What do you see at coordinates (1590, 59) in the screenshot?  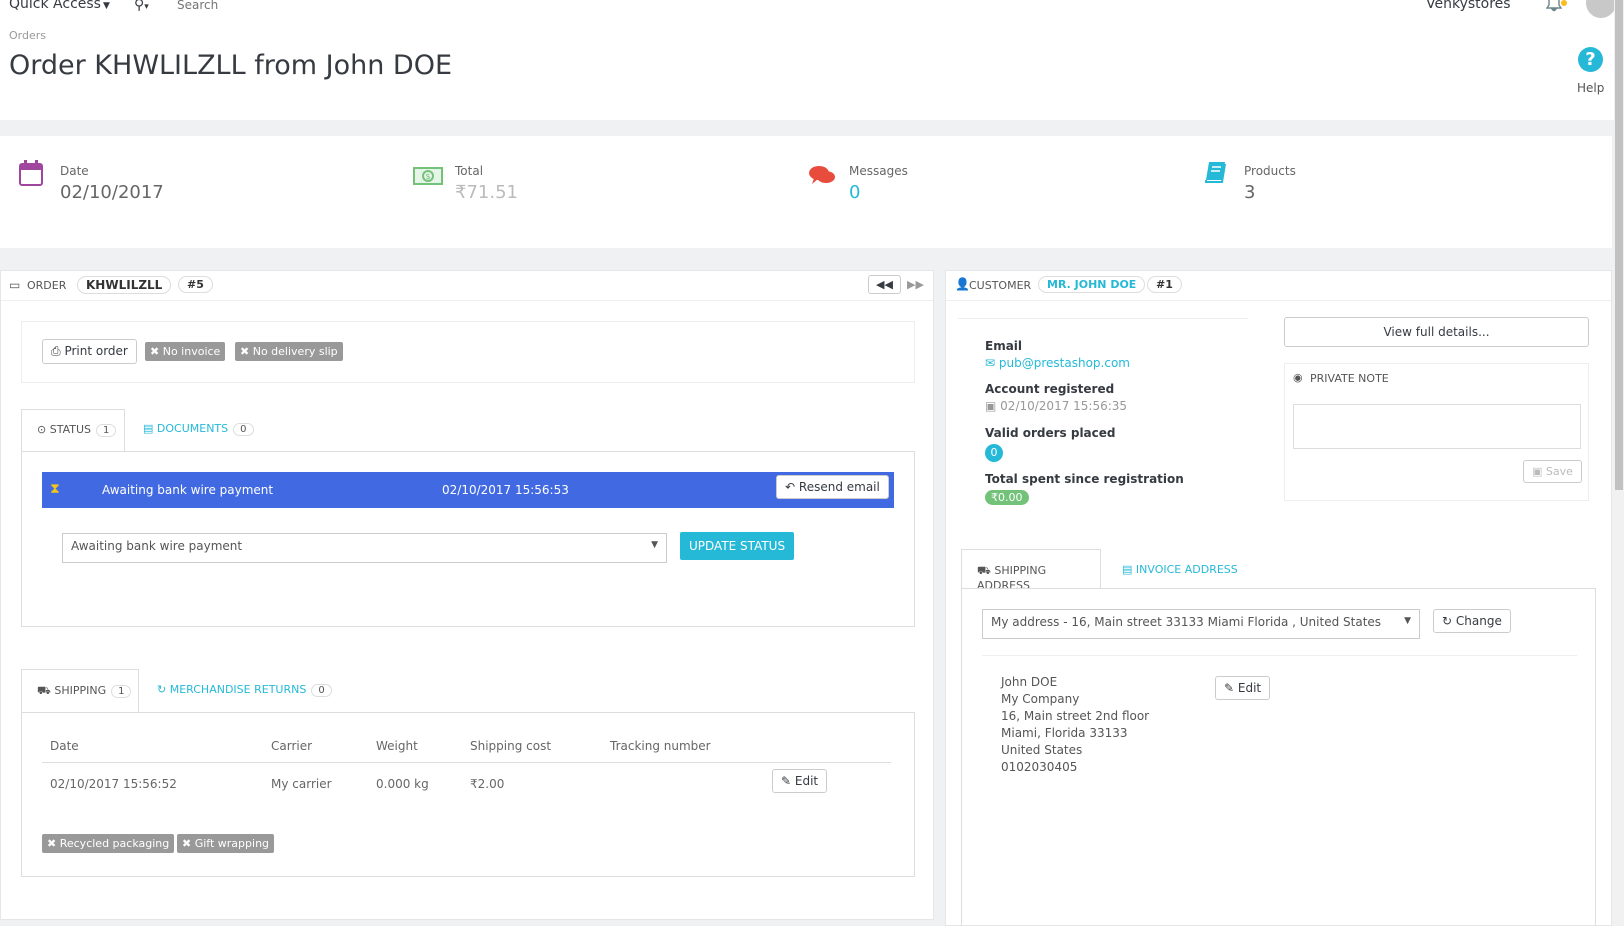 I see `help-icon: ?` at bounding box center [1590, 59].